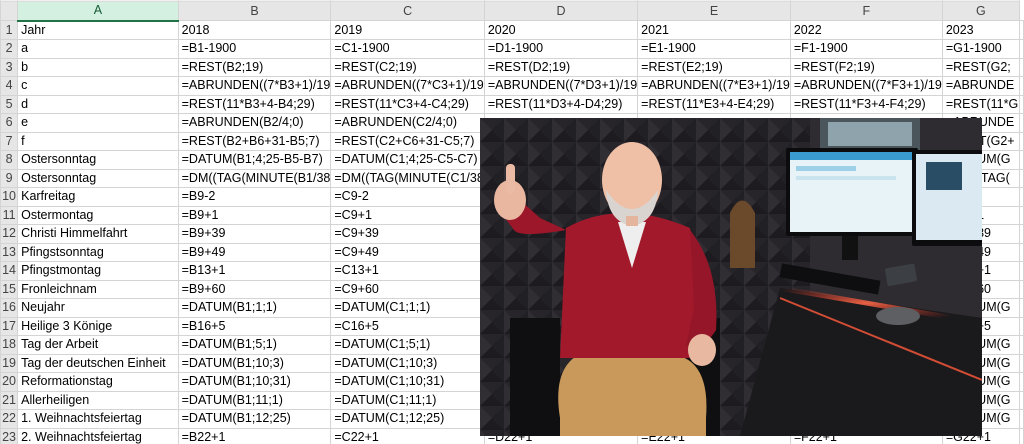  Describe the element at coordinates (254, 400) in the screenshot. I see `cell-b-21: =DATUM(B1;11;1)` at that location.